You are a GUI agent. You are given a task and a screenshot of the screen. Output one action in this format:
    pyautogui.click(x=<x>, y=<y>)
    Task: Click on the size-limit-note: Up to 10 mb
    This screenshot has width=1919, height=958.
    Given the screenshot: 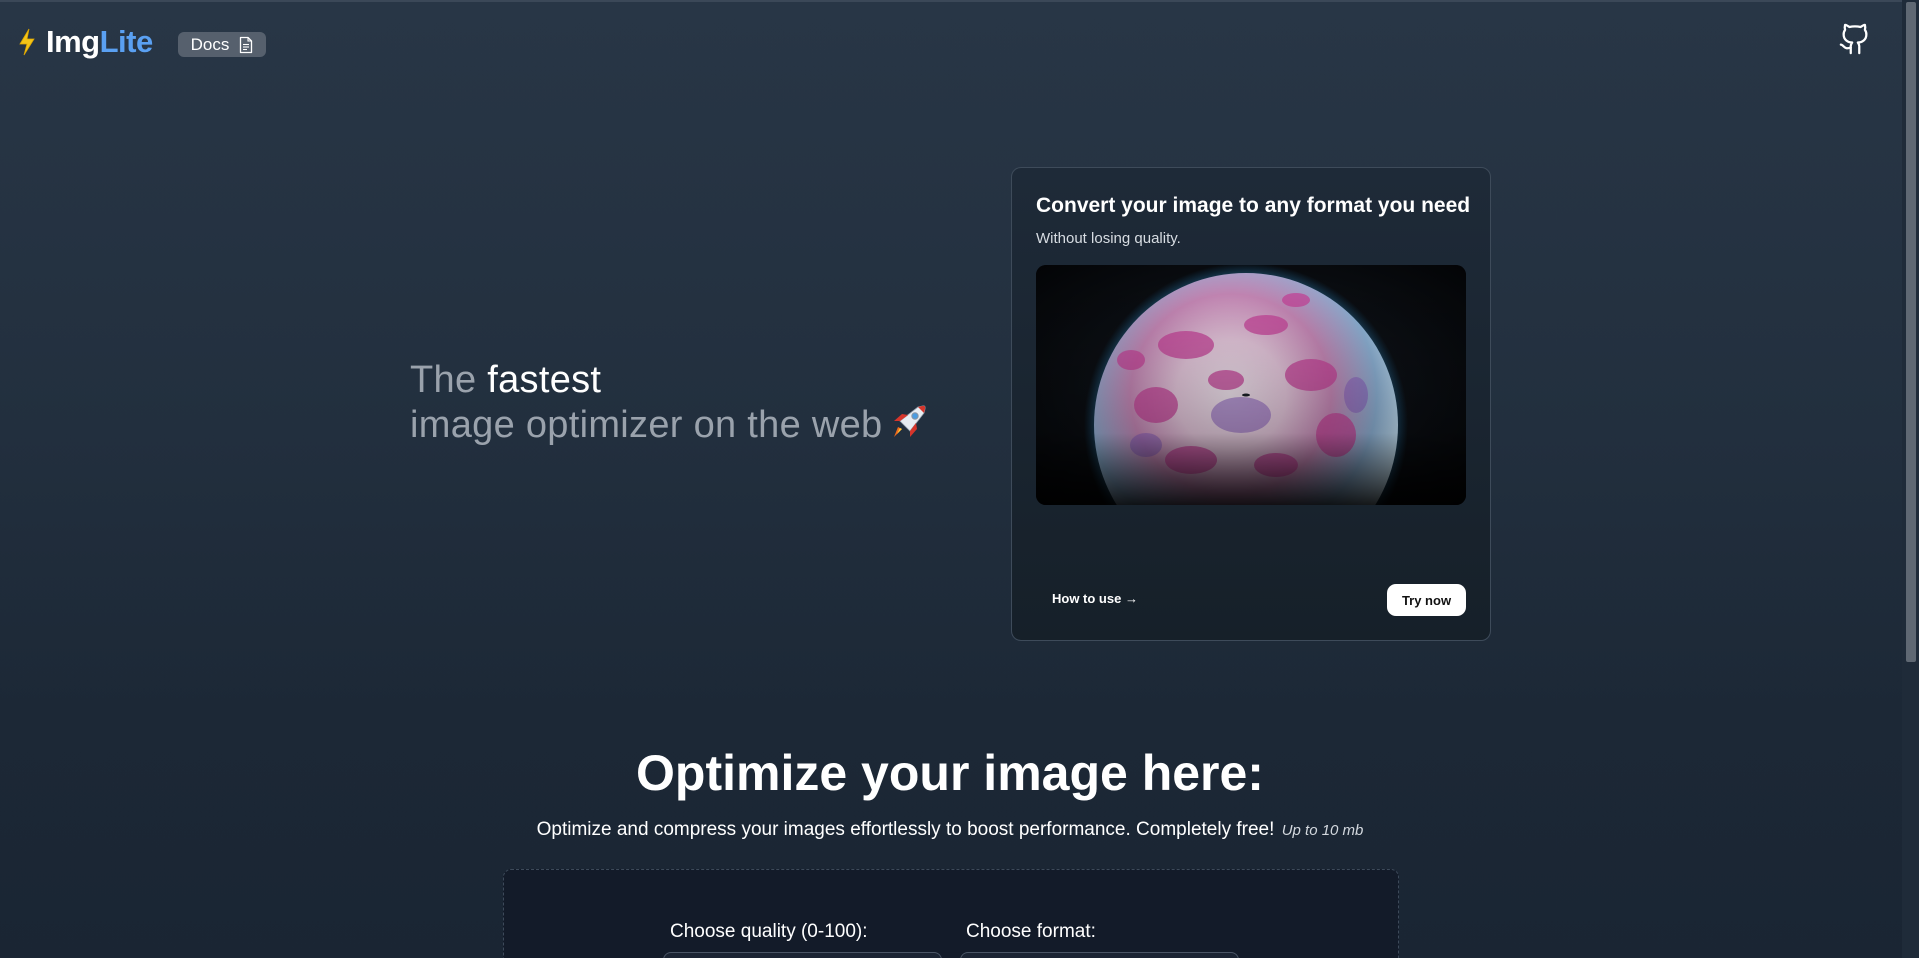 What is the action you would take?
    pyautogui.click(x=1322, y=830)
    